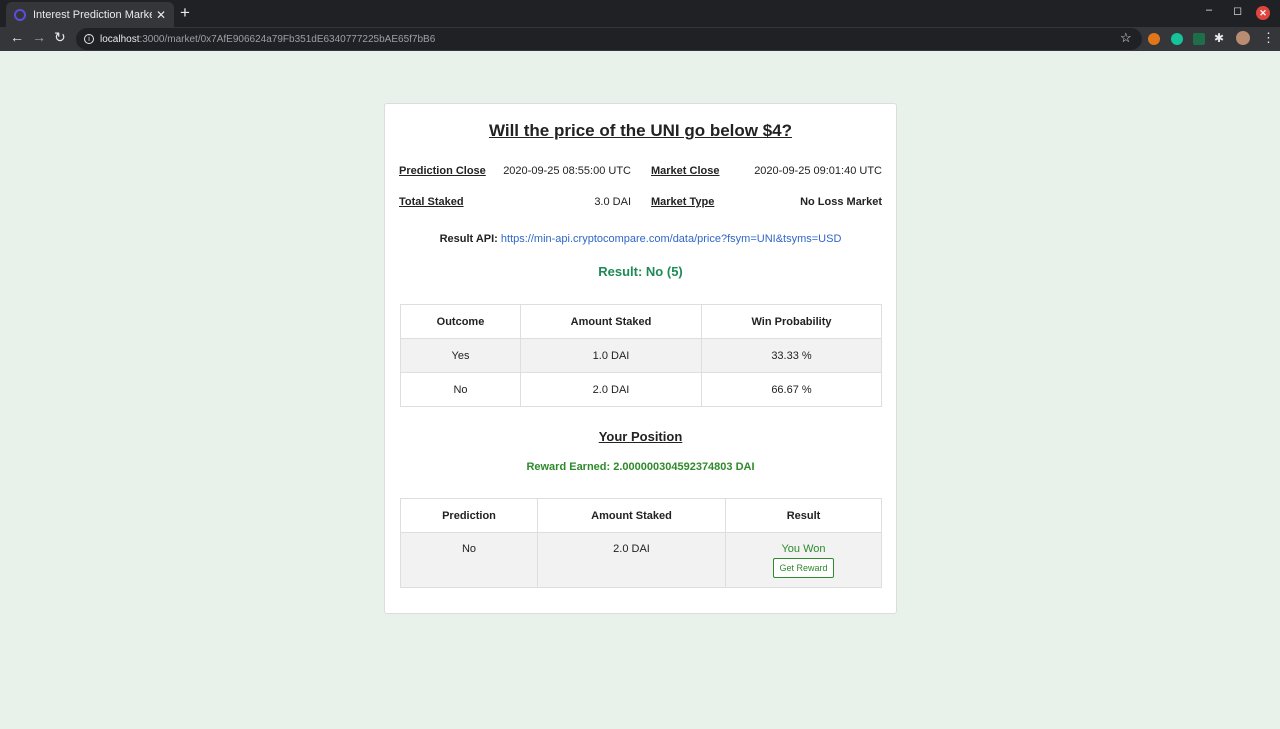 The height and width of the screenshot is (729, 1280). What do you see at coordinates (640, 130) in the screenshot?
I see `market-title: Will the price of the UNI go below $4?` at bounding box center [640, 130].